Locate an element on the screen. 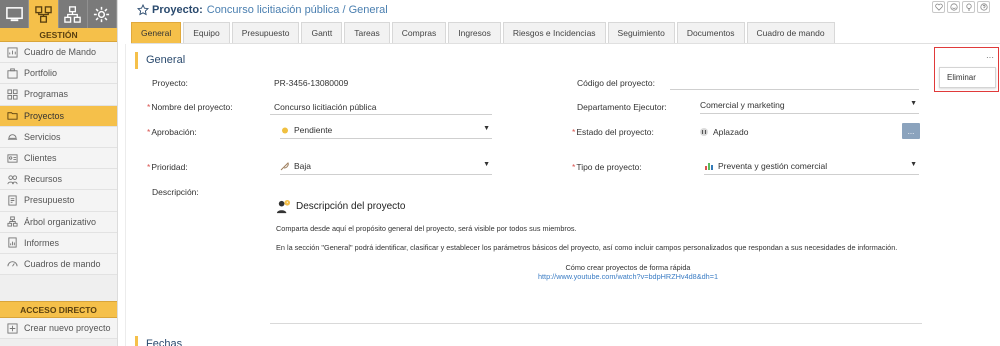 The width and height of the screenshot is (1000, 346). estado-label-text: Estado del proyecto: is located at coordinates (615, 132).